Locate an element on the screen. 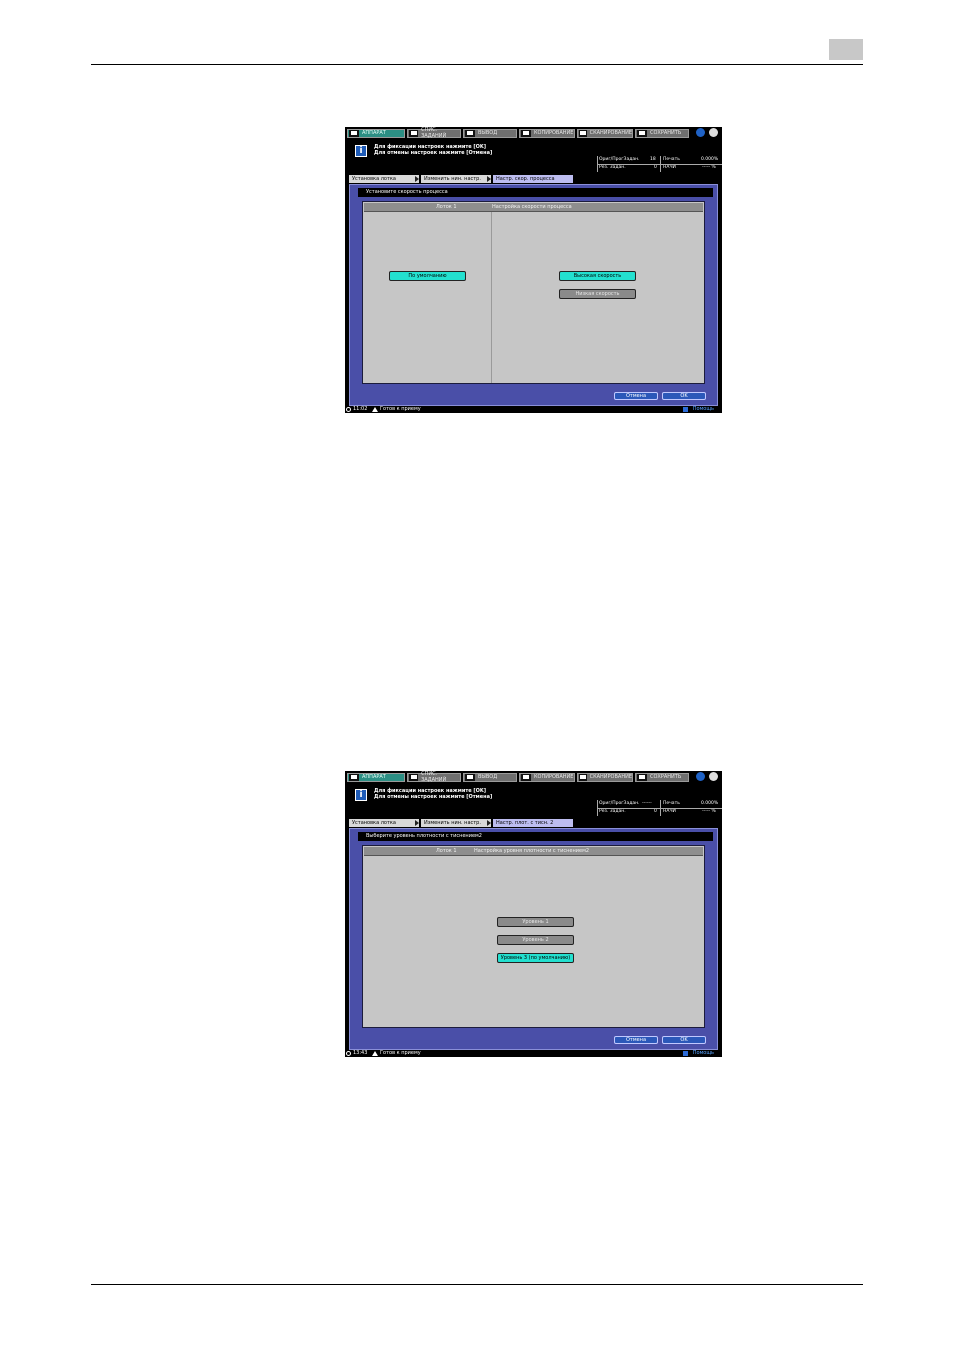  instruction: Выберите уровень плотности с тиснением2 is located at coordinates (535, 836).